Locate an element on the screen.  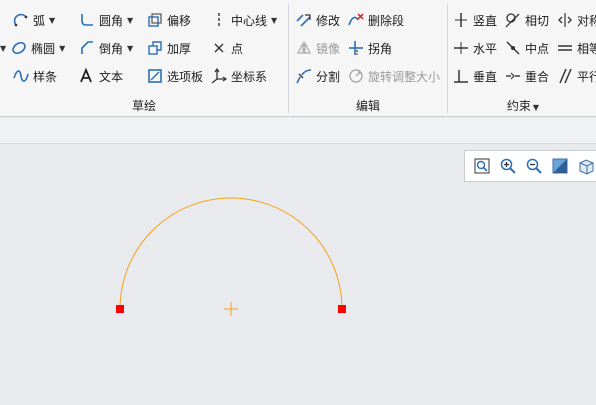
semicircle-arc is located at coordinates (231, 253).